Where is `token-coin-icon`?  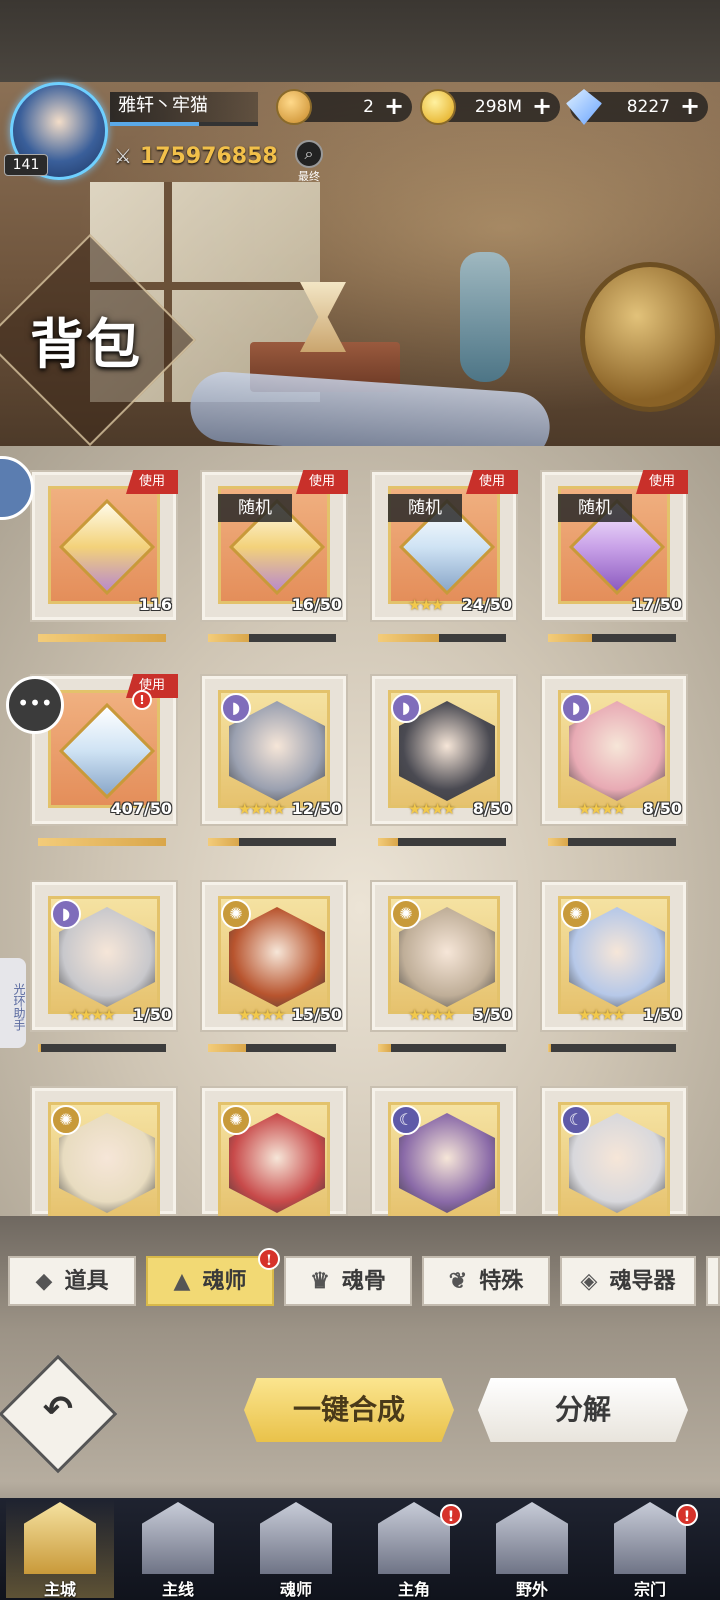
token-coin-icon is located at coordinates (294, 107).